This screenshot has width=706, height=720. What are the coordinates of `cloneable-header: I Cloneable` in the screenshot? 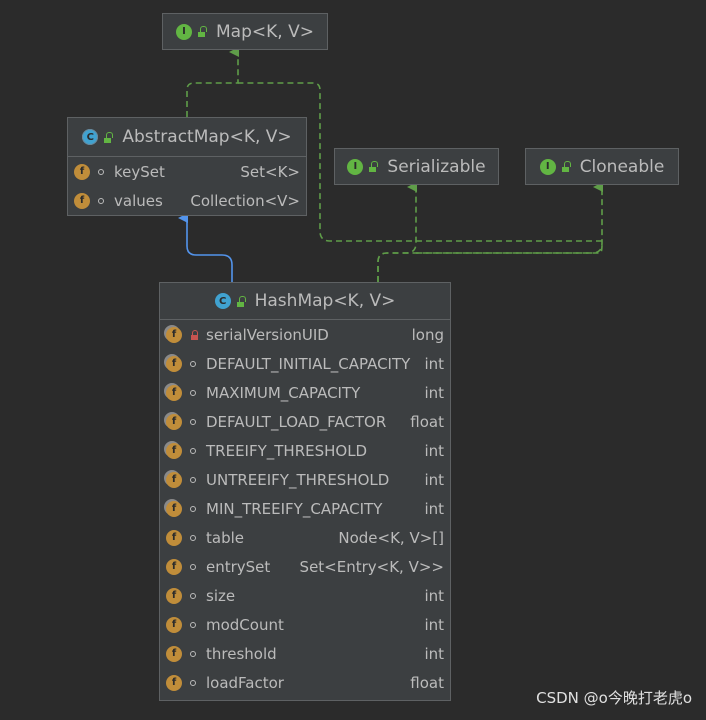 It's located at (602, 166).